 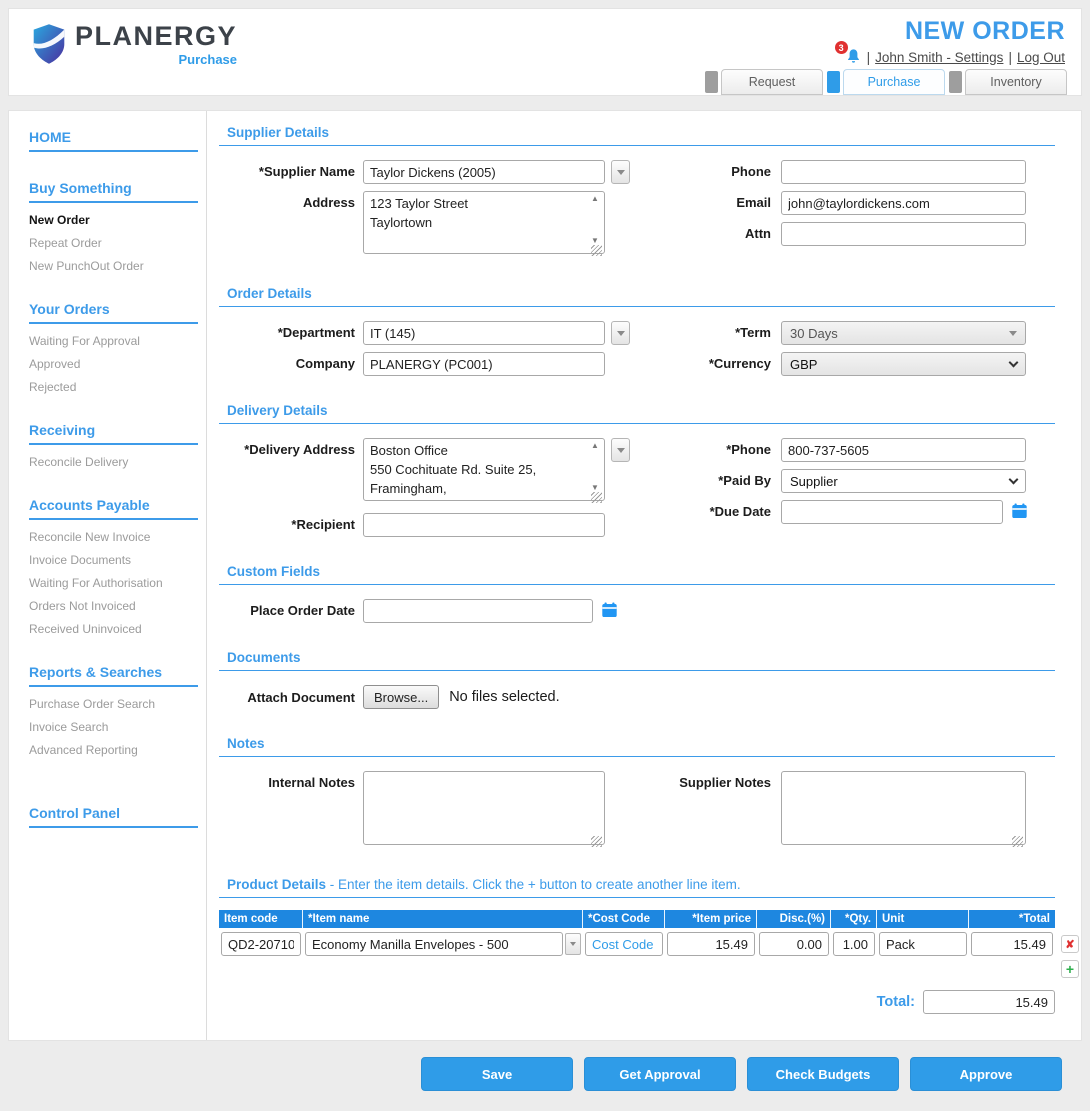 What do you see at coordinates (903, 481) in the screenshot?
I see `paid-by-select: Supplier` at bounding box center [903, 481].